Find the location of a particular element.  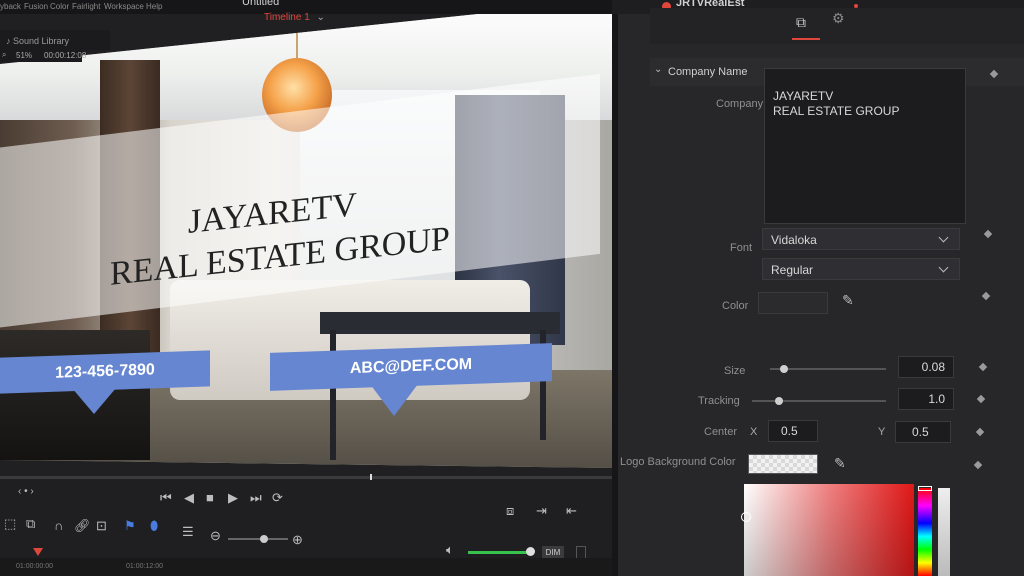

center-y-value: 0.5 is located at coordinates (920, 432).